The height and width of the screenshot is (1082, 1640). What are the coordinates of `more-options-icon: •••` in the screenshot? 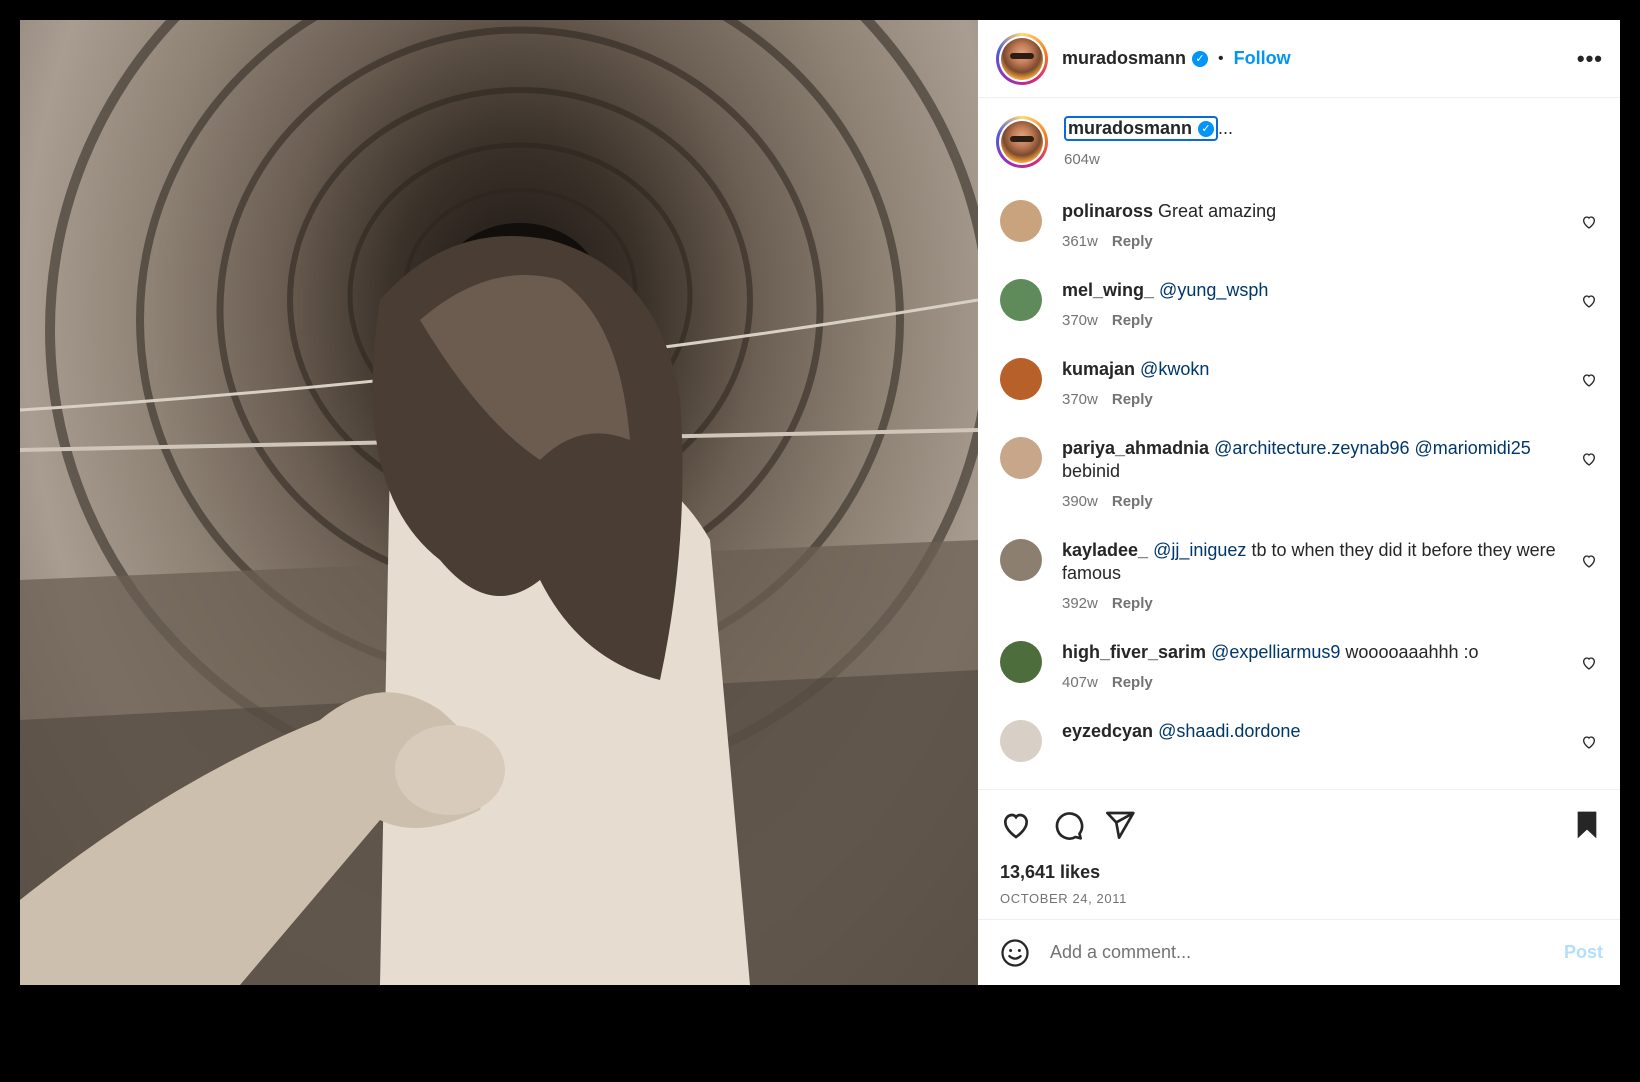 It's located at (1590, 59).